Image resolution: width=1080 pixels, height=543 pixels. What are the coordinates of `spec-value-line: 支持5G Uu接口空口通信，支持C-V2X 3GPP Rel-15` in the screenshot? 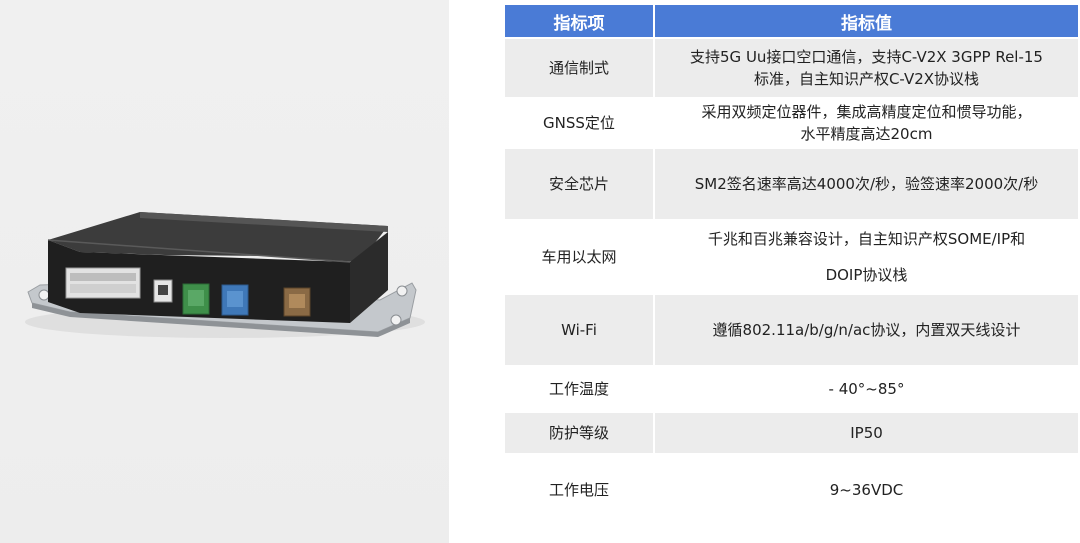 It's located at (866, 57).